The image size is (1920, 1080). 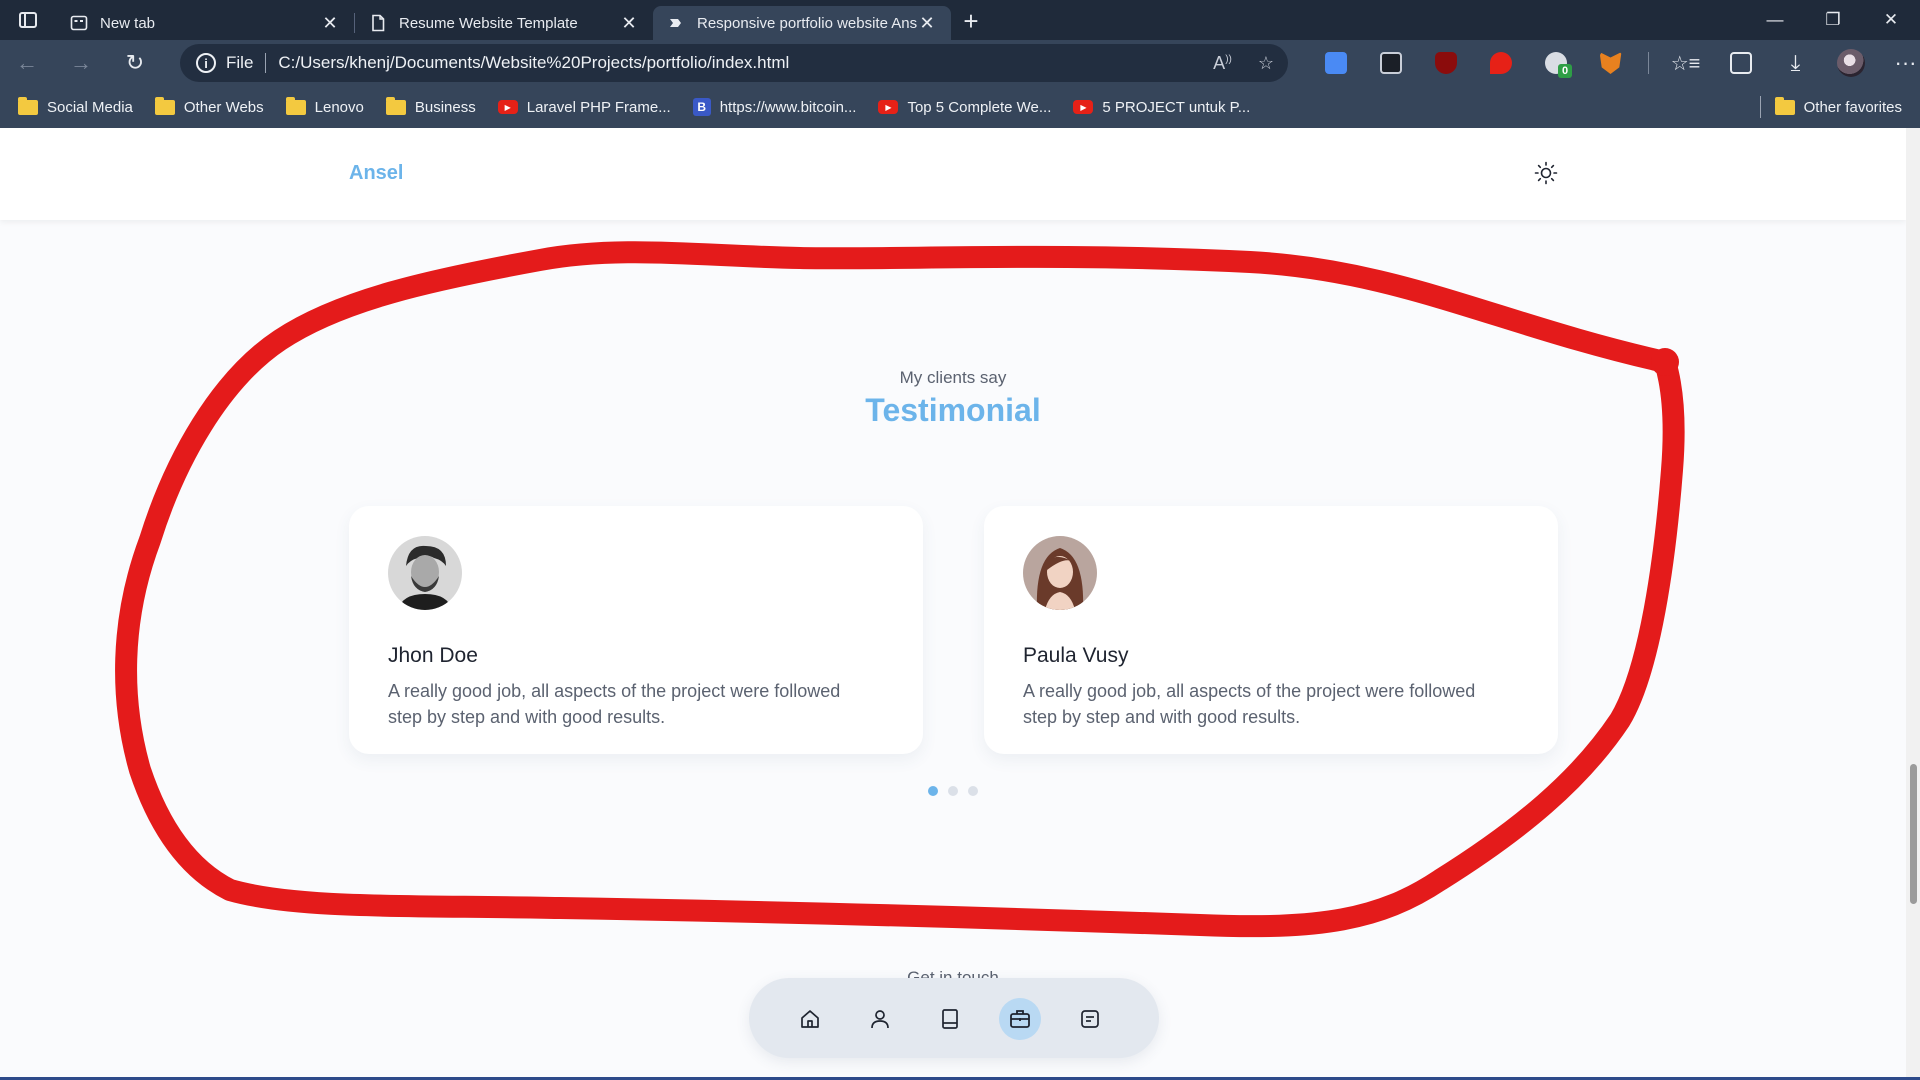 I want to click on browser-tab-resume: Resume Website Template ✕, so click(x=504, y=23).